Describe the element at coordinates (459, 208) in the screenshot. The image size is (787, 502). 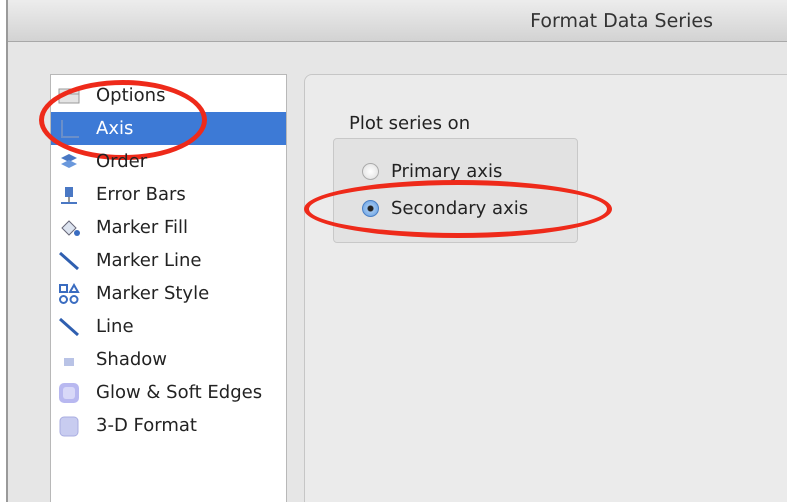
I see `option-label: Secondary axis` at that location.